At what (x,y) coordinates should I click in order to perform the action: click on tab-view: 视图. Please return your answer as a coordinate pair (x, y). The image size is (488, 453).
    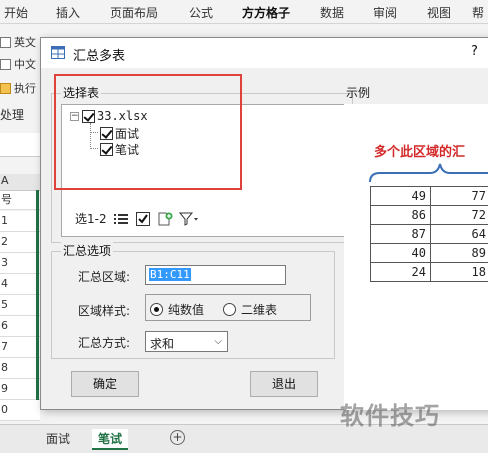
    Looking at the image, I should click on (439, 12).